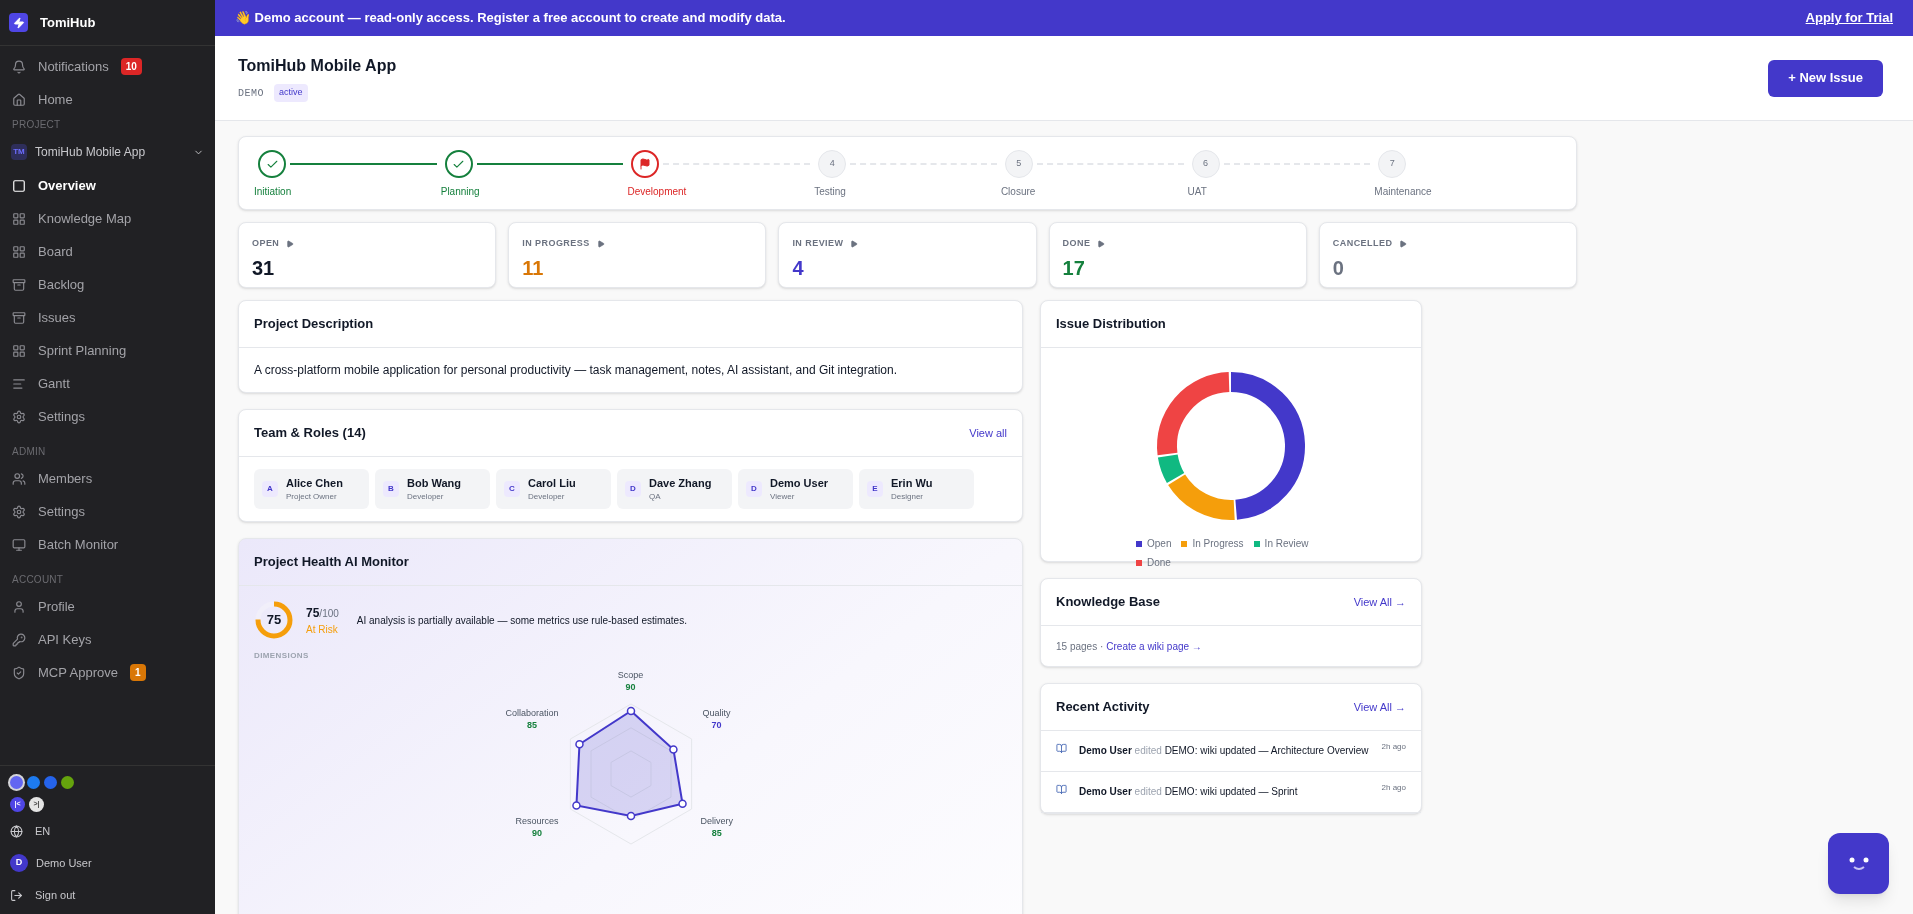 The image size is (1913, 914). I want to click on square-icon, so click(19, 185).